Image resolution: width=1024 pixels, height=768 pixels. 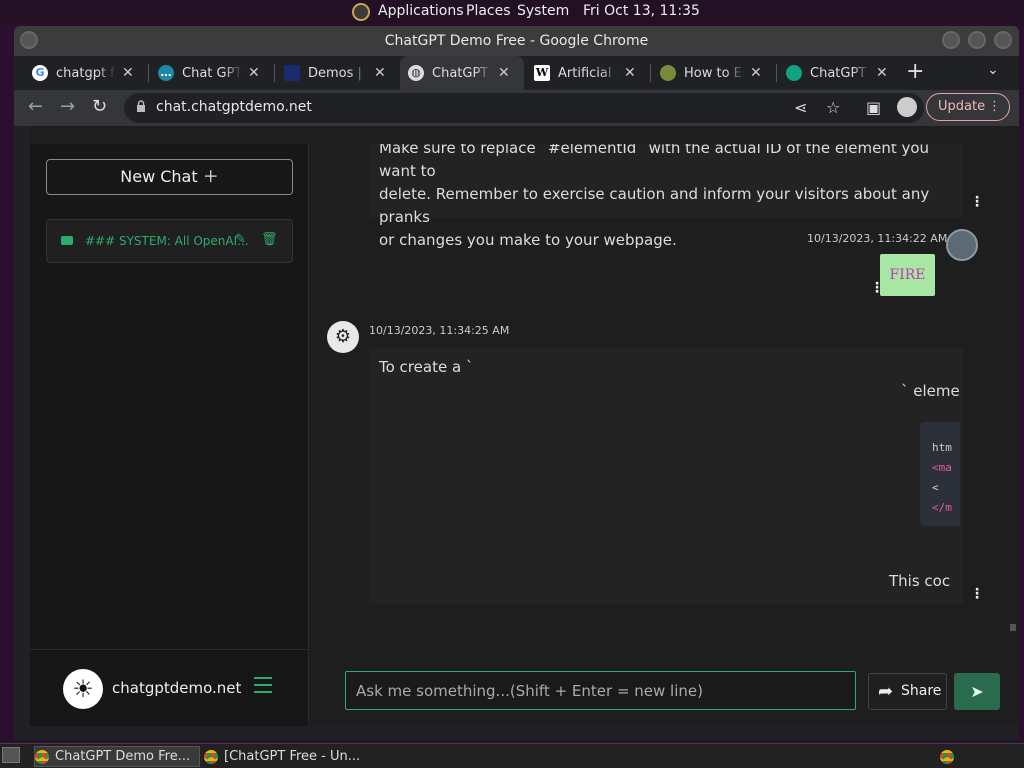 I want to click on close-window-icon, so click(x=1003, y=40).